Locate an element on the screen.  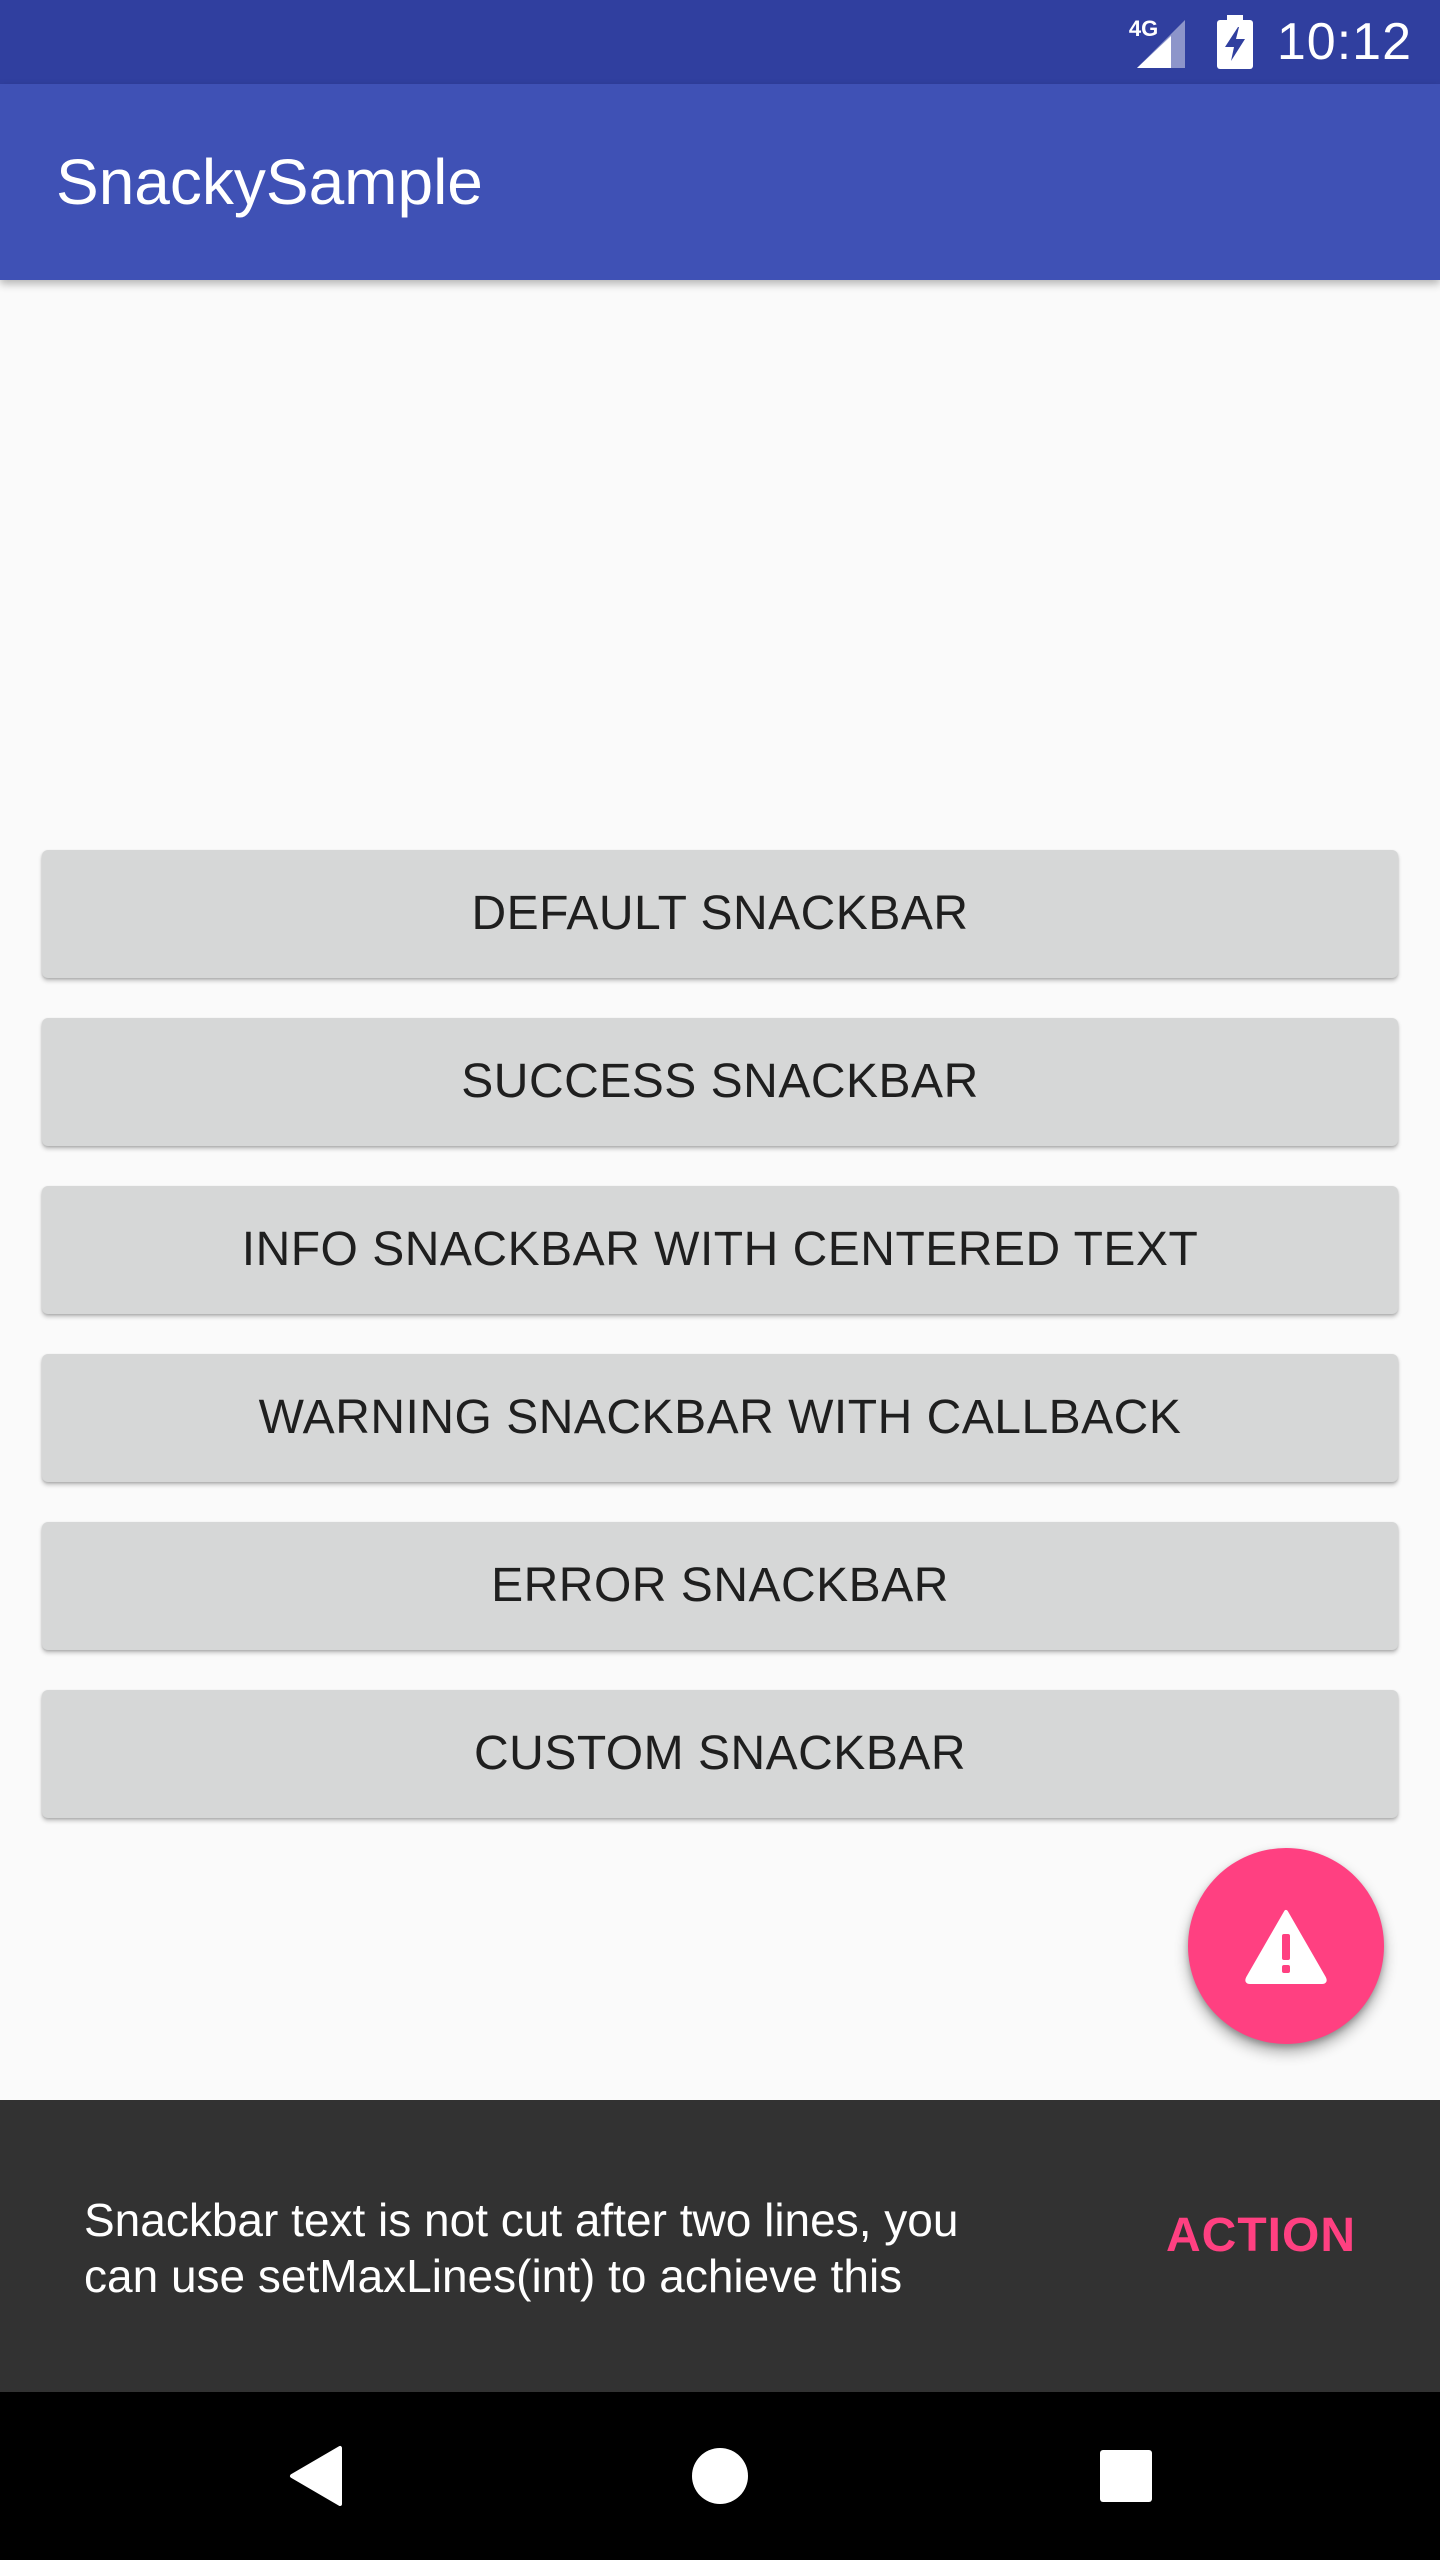
custom-snackbar-button: CUSTOM SNACKBAR is located at coordinates (720, 1754).